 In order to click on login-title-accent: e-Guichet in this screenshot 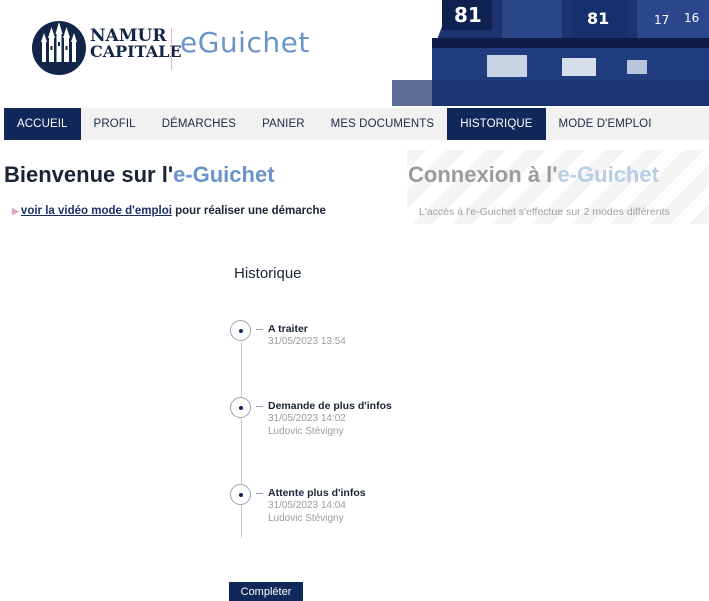, I will do `click(608, 174)`.